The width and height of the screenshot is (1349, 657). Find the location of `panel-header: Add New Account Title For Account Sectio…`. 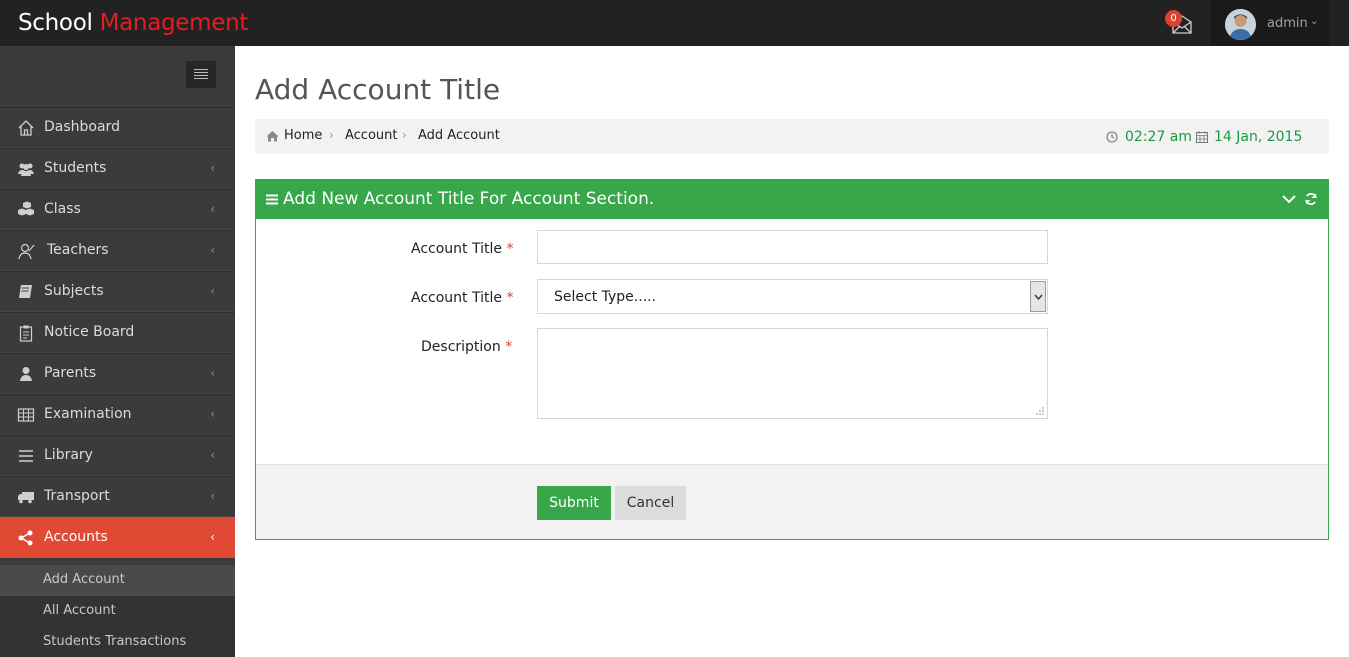

panel-header: Add New Account Title For Account Sectio… is located at coordinates (792, 199).